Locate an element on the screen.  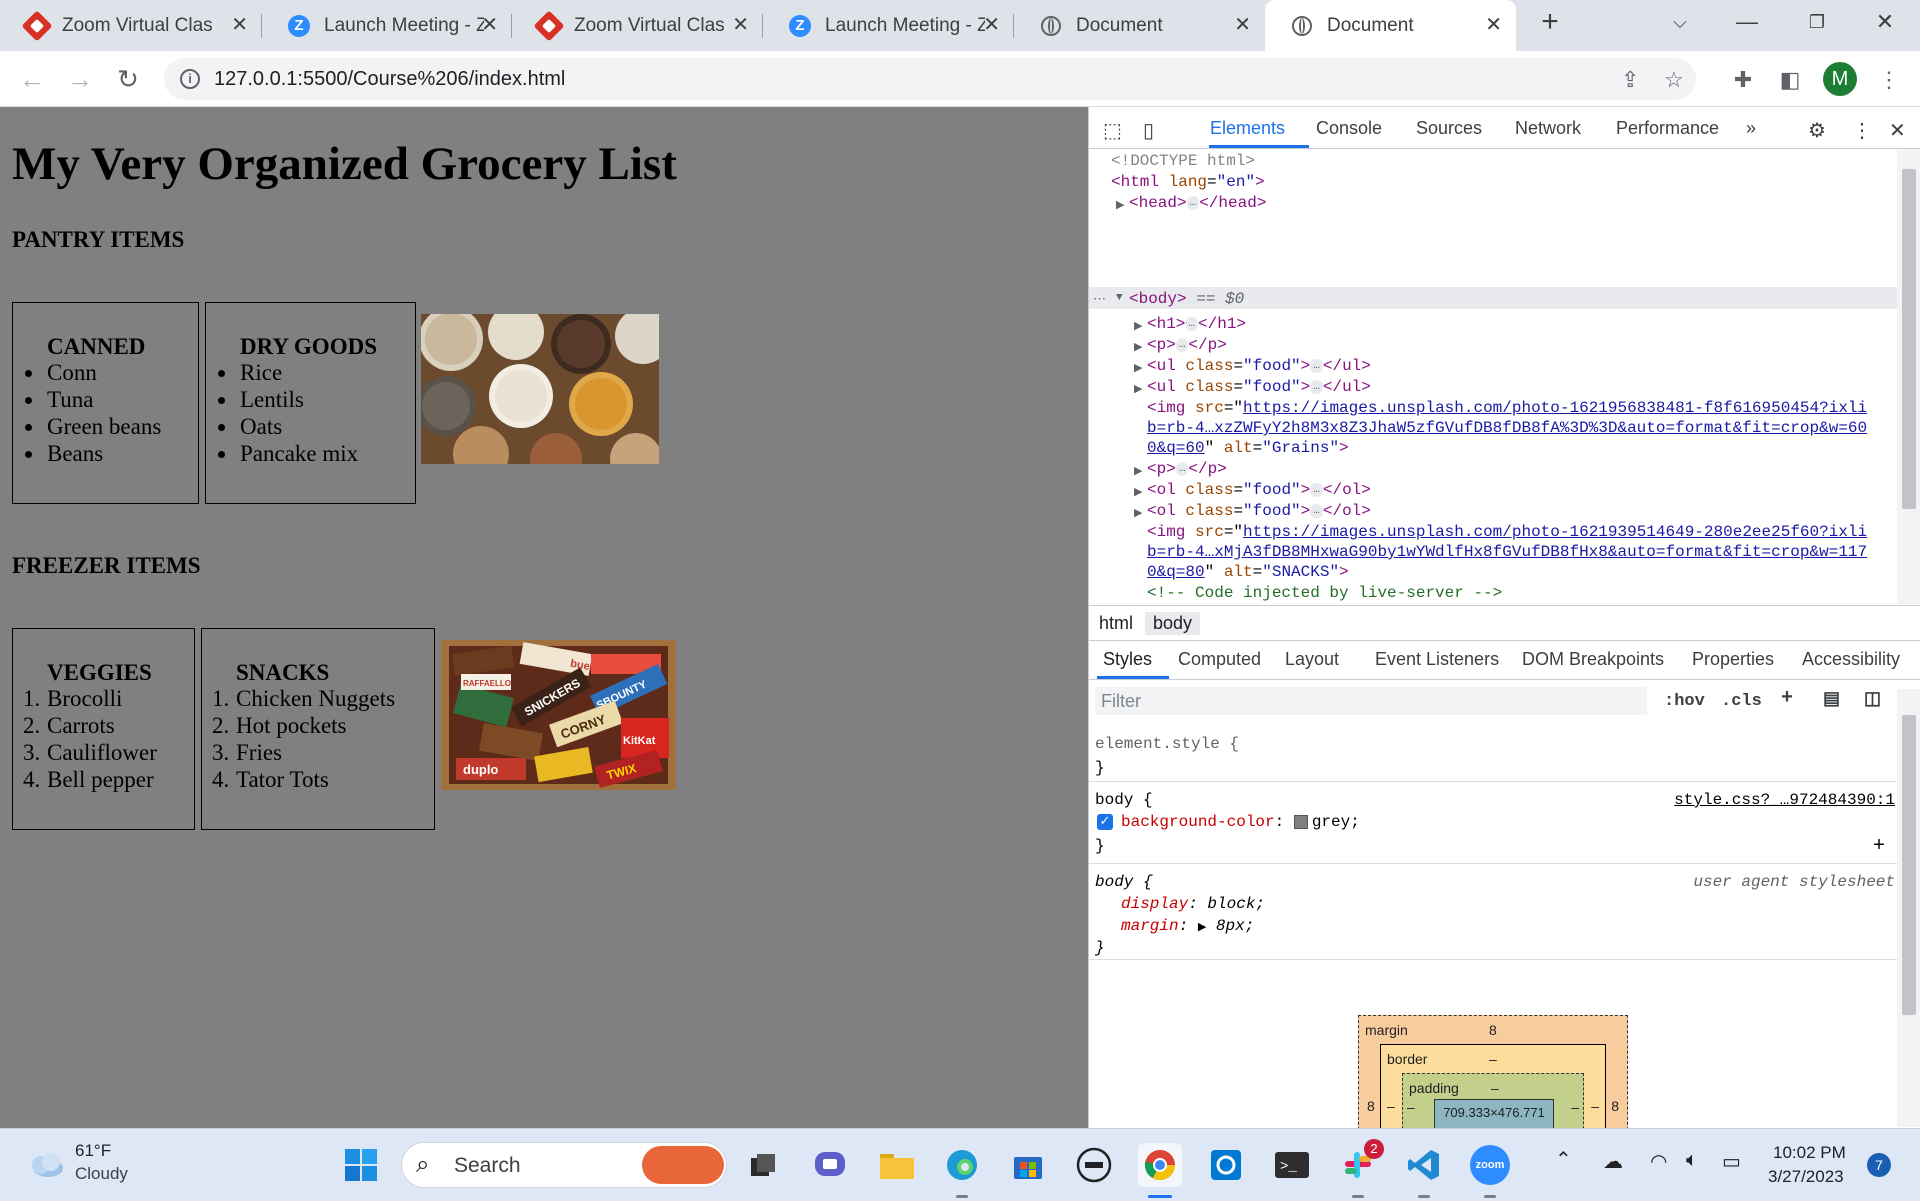
tab-event-listeners: Event Listeners is located at coordinates (1437, 659).